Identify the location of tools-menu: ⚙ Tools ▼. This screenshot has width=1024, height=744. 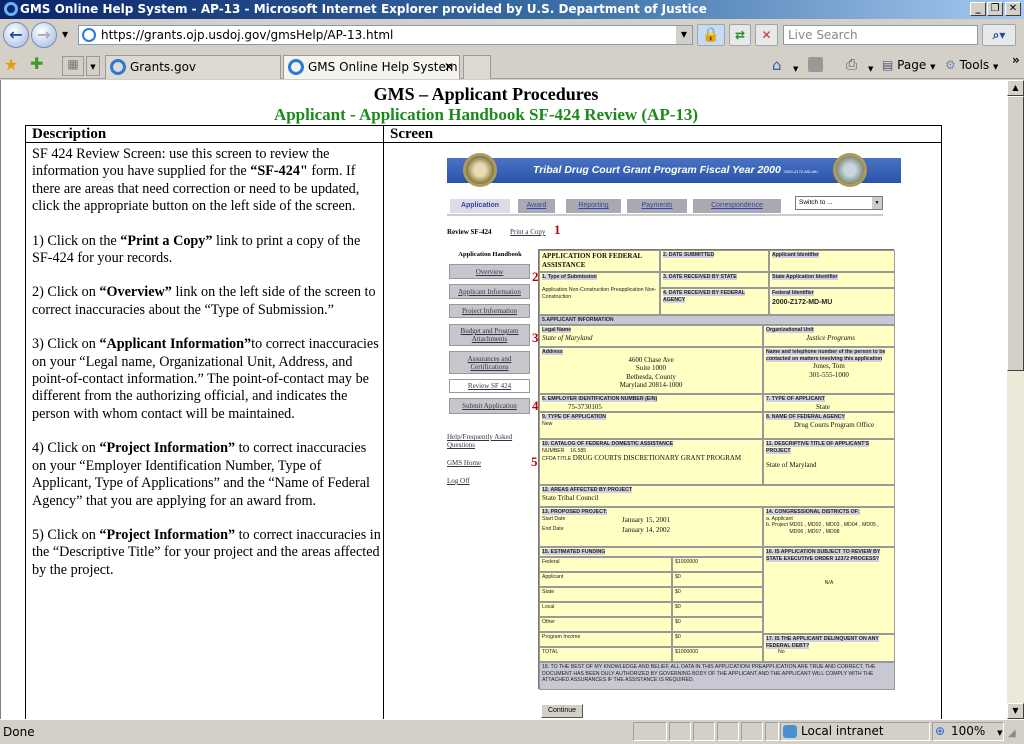
(975, 66).